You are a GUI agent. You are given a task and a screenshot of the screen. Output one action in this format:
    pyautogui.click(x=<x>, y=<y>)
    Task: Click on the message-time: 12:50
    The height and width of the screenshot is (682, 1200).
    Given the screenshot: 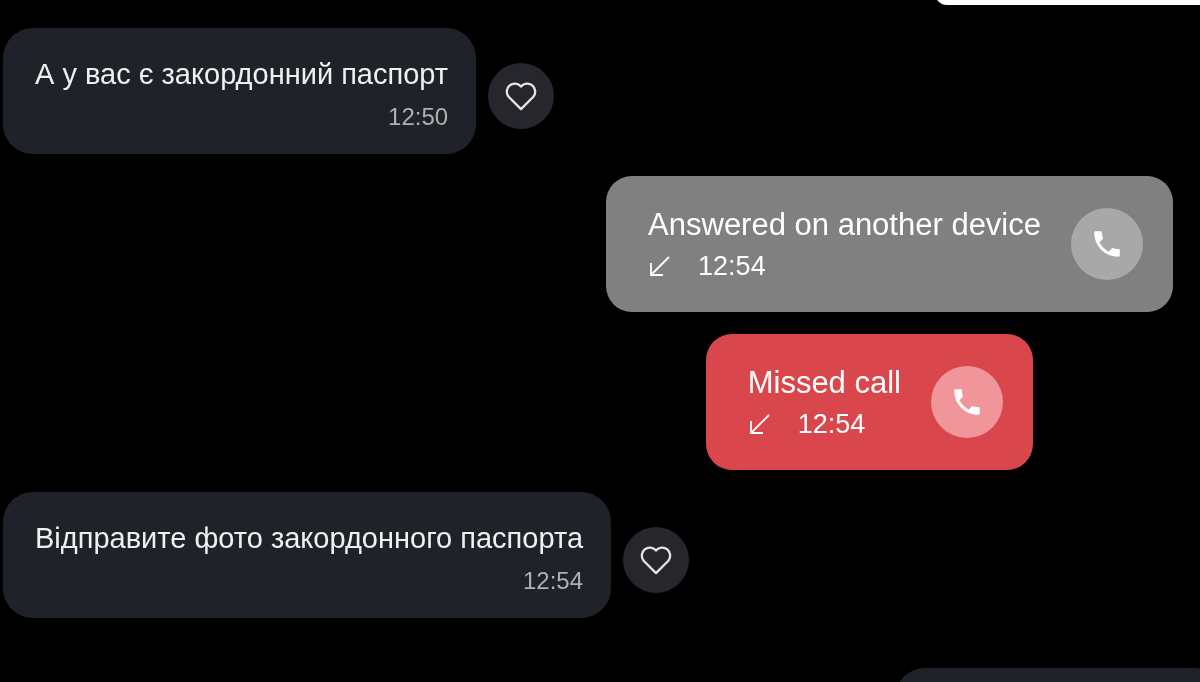 What is the action you would take?
    pyautogui.click(x=418, y=117)
    